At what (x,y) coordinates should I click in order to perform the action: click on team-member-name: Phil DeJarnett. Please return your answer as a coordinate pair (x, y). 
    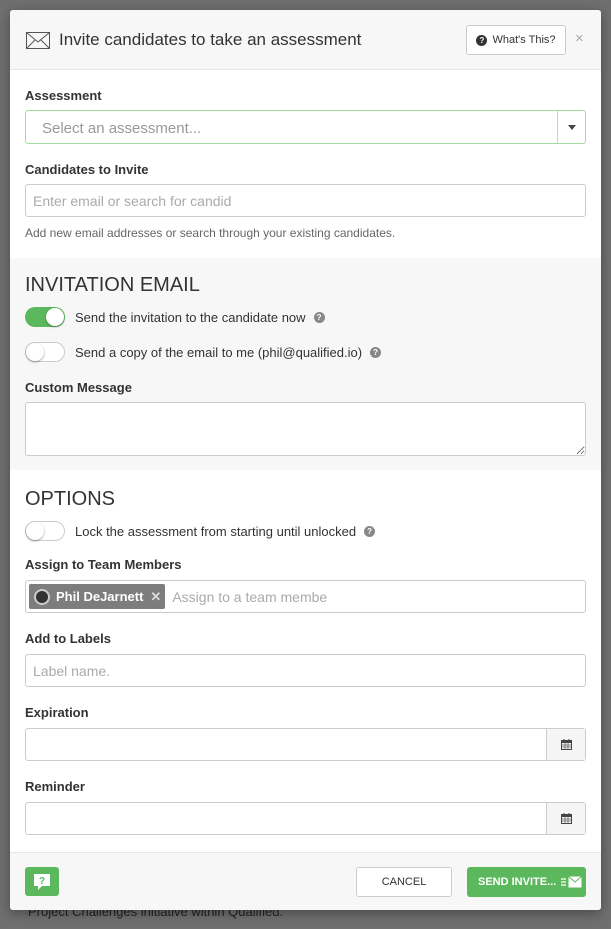
    Looking at the image, I should click on (100, 596).